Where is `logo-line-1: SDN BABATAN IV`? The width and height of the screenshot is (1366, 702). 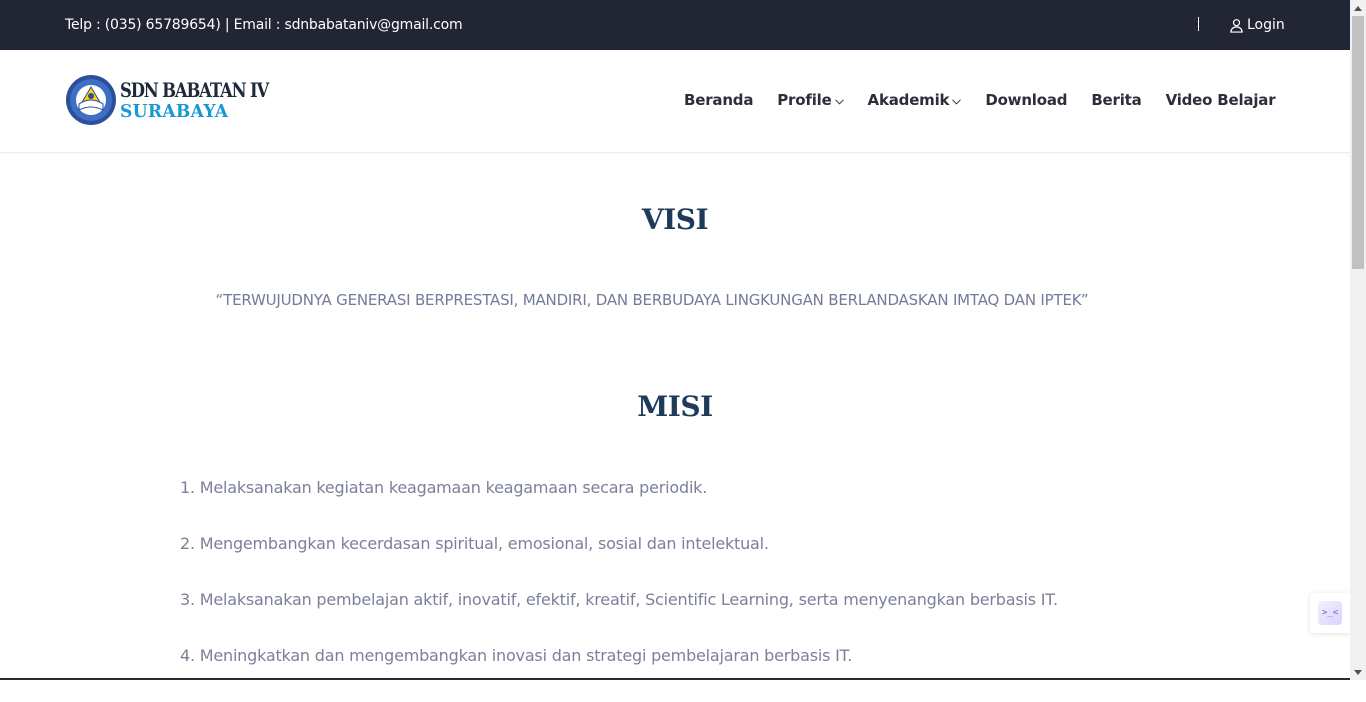 logo-line-1: SDN BABATAN IV is located at coordinates (194, 89).